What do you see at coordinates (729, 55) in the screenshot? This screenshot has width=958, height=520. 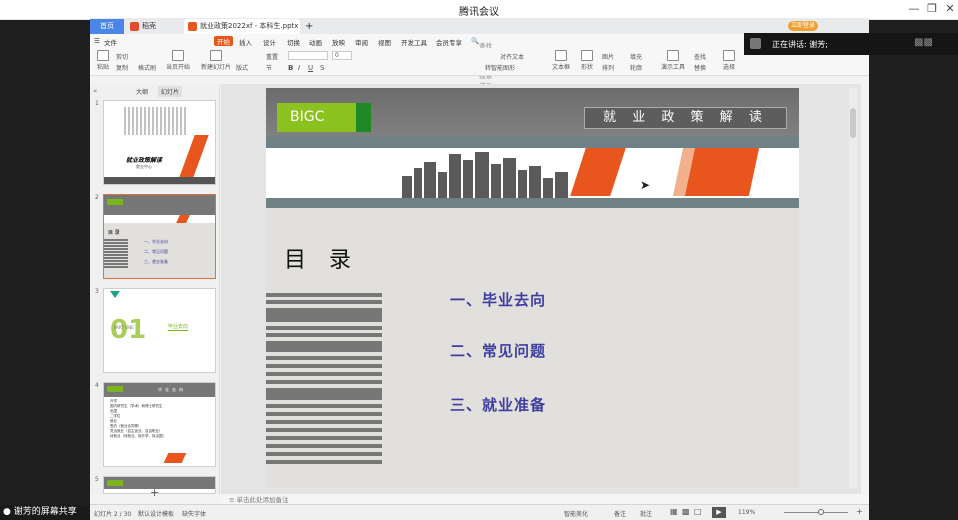 I see `cursor-icon` at bounding box center [729, 55].